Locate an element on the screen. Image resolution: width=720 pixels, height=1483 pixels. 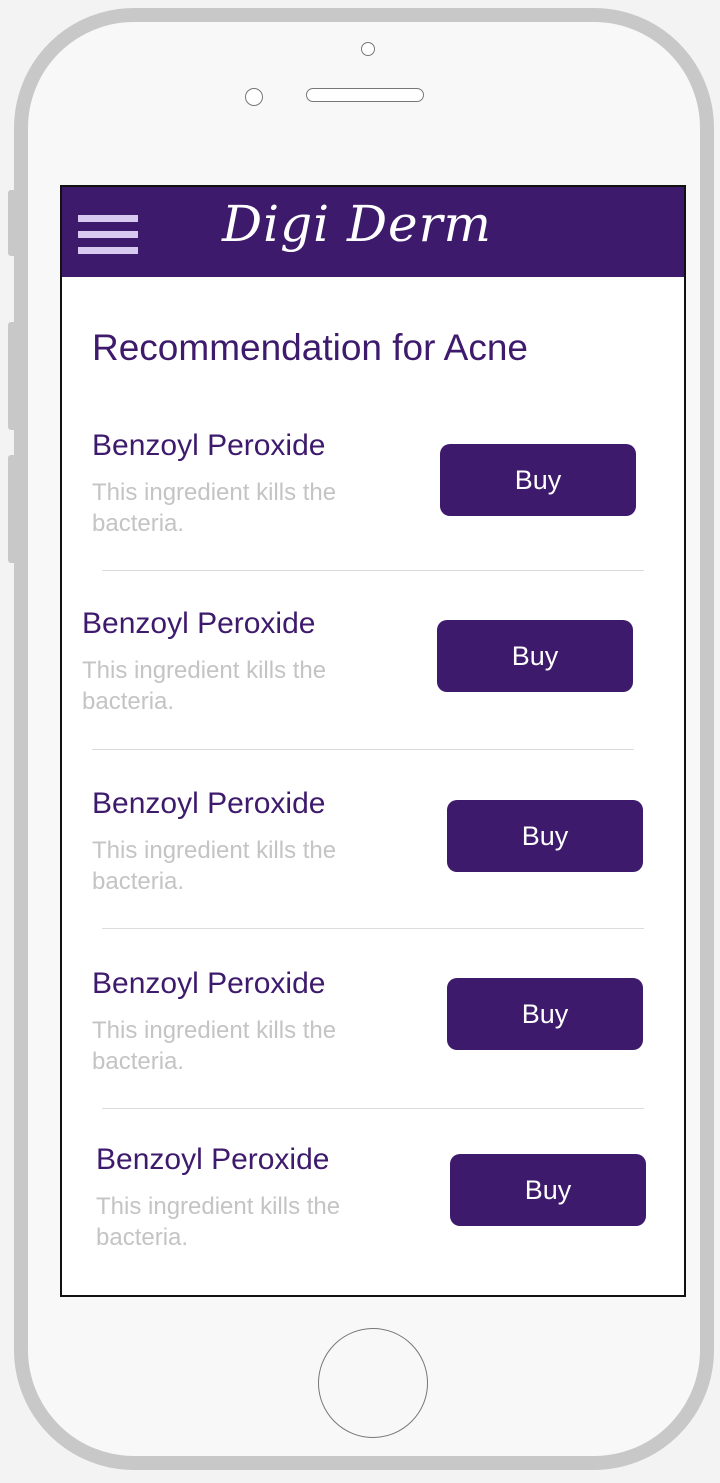
brand-logo: Digi Derm is located at coordinates (357, 224).